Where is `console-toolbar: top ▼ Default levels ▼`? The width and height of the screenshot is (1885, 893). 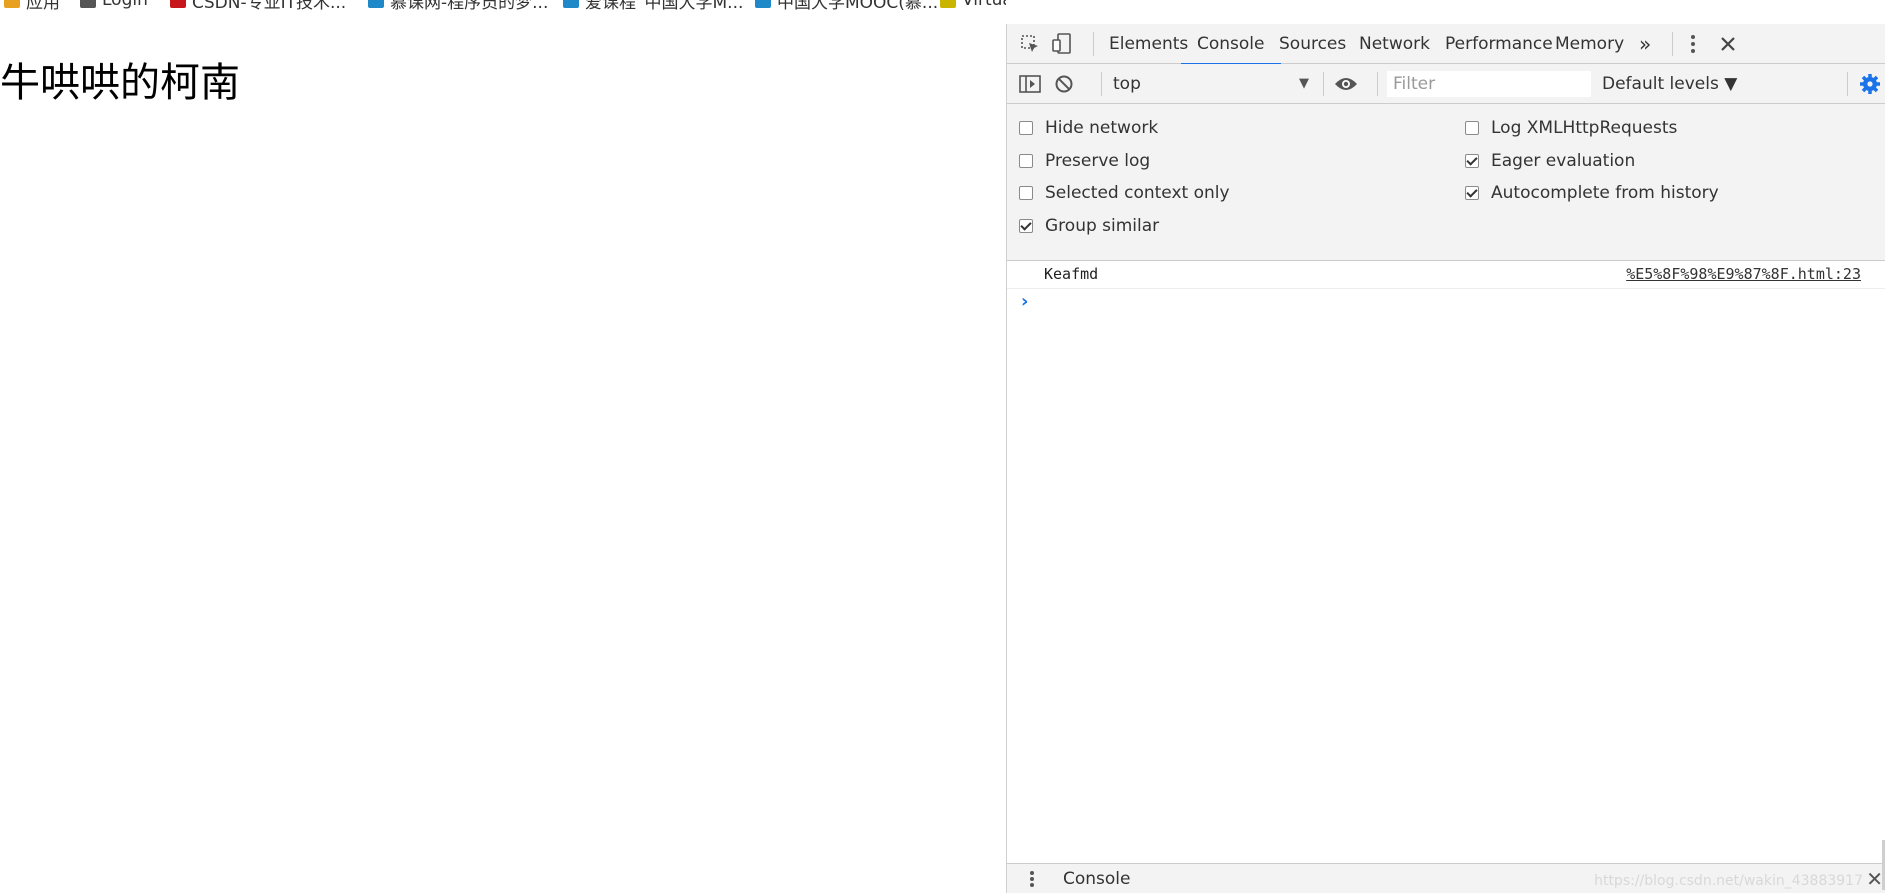
console-toolbar: top ▼ Default levels ▼ is located at coordinates (1446, 84).